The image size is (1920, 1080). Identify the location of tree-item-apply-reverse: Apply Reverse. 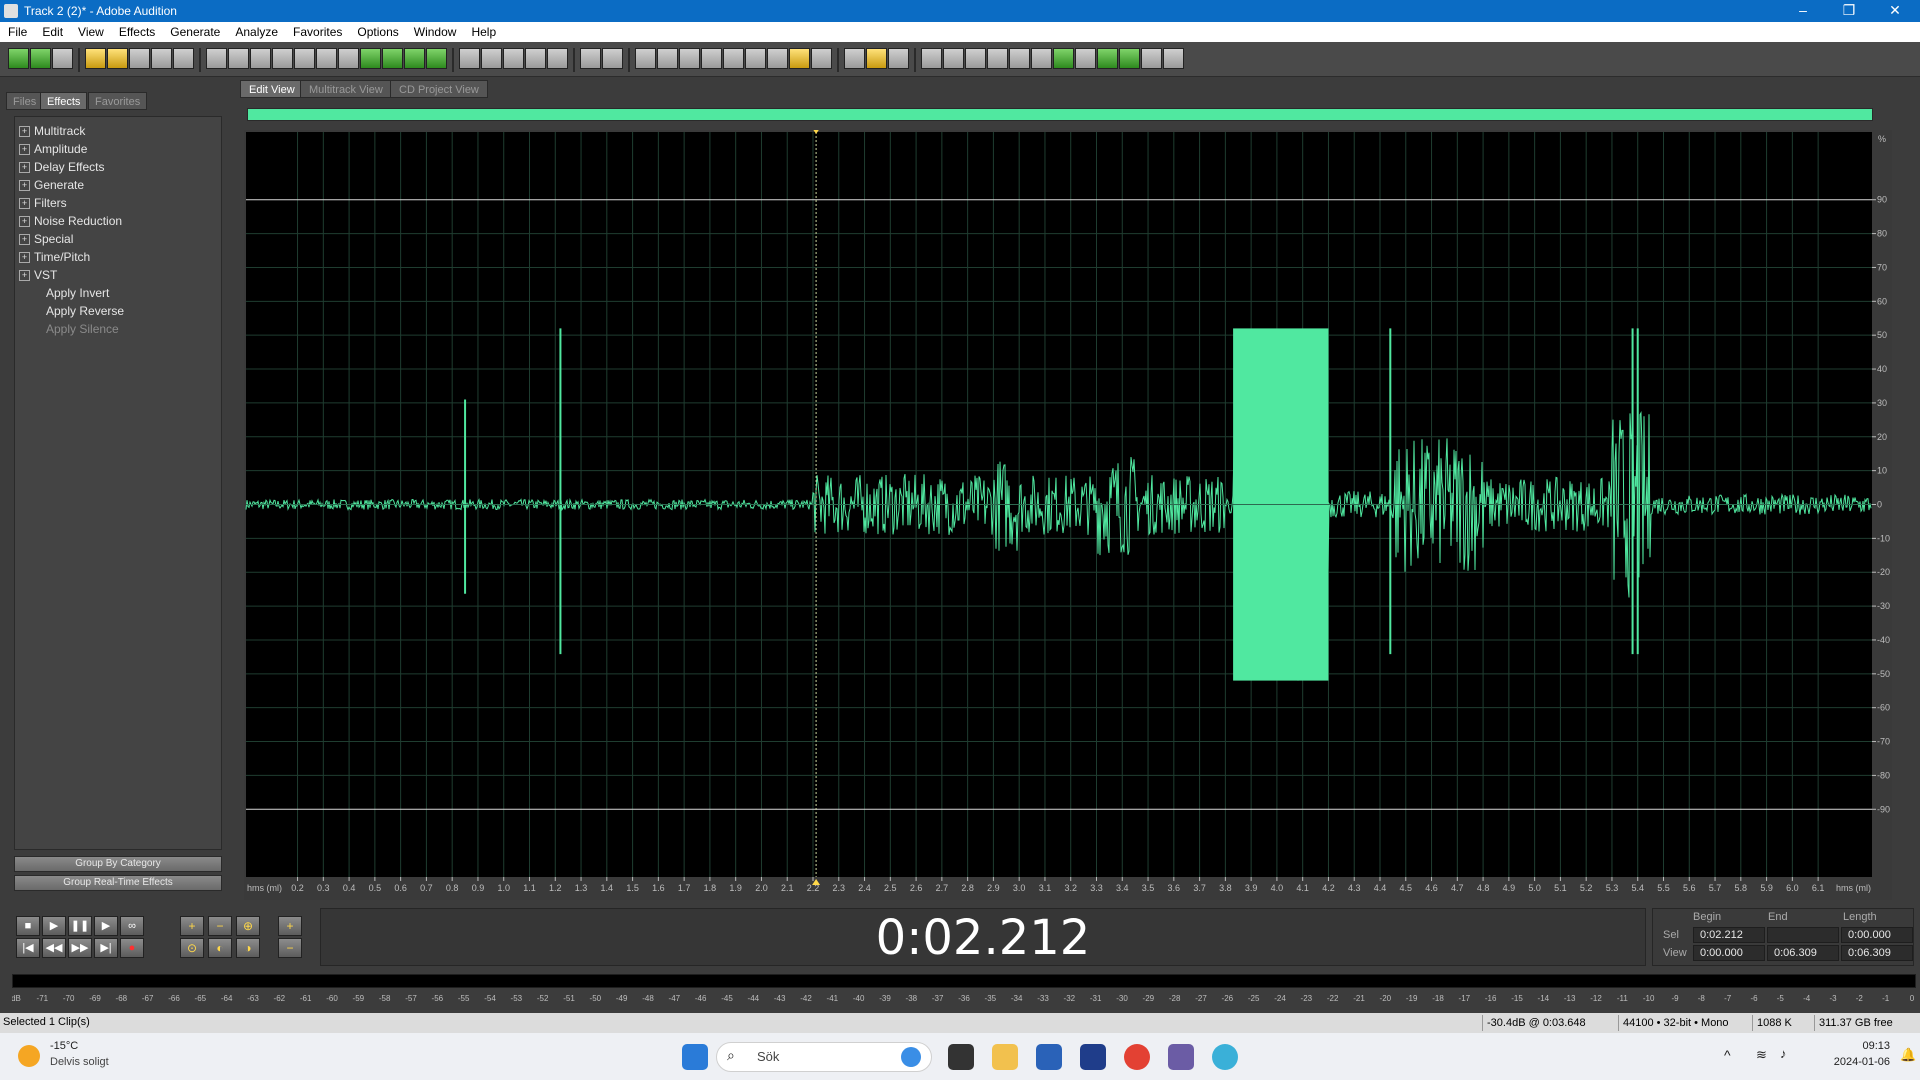
(85, 311).